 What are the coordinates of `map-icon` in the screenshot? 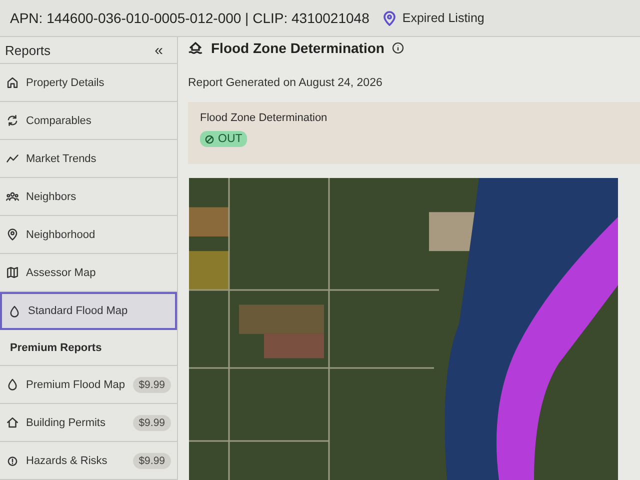 It's located at (12, 272).